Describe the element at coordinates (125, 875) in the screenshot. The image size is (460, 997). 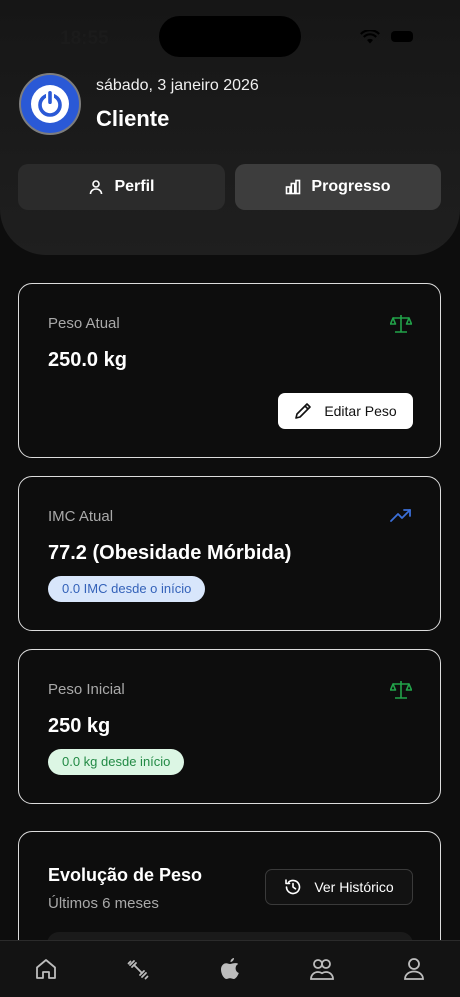
I see `weight-evolution-title: Evolução de Peso` at that location.